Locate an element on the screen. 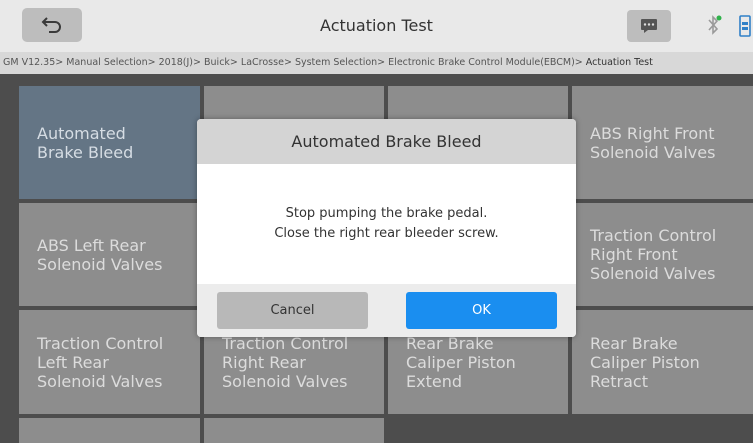 This screenshot has width=753, height=443. message-button is located at coordinates (649, 26).